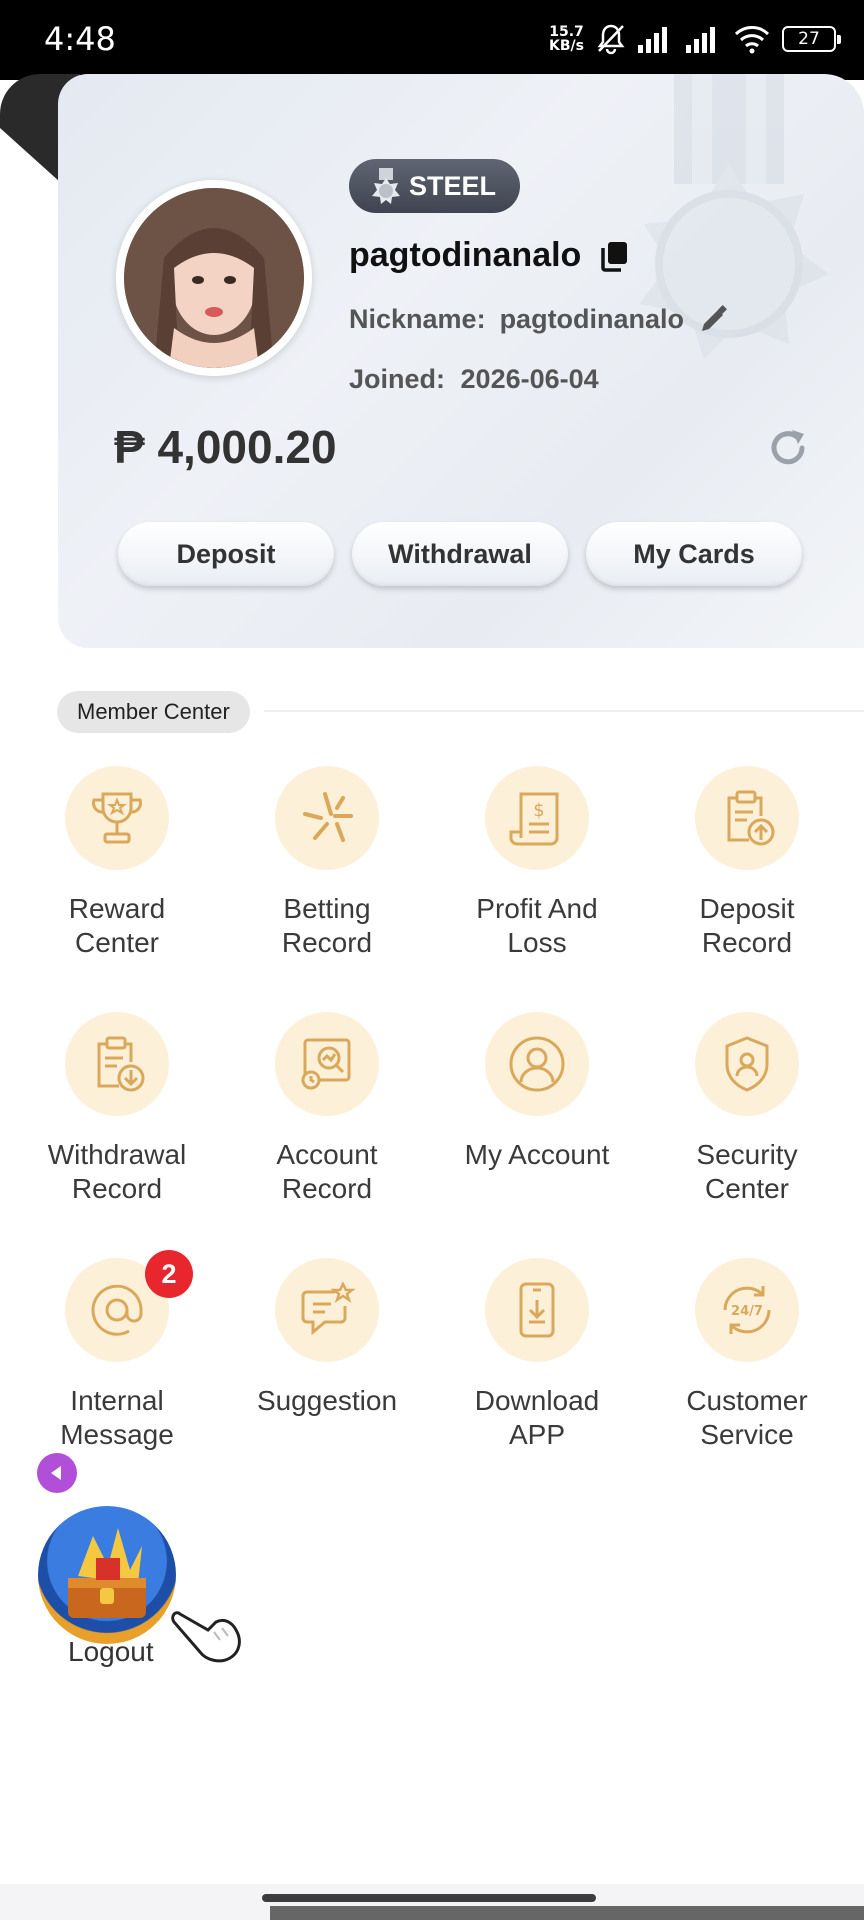 The height and width of the screenshot is (1920, 864). I want to click on menu-item-deposit-record: Deposit Record, so click(747, 863).